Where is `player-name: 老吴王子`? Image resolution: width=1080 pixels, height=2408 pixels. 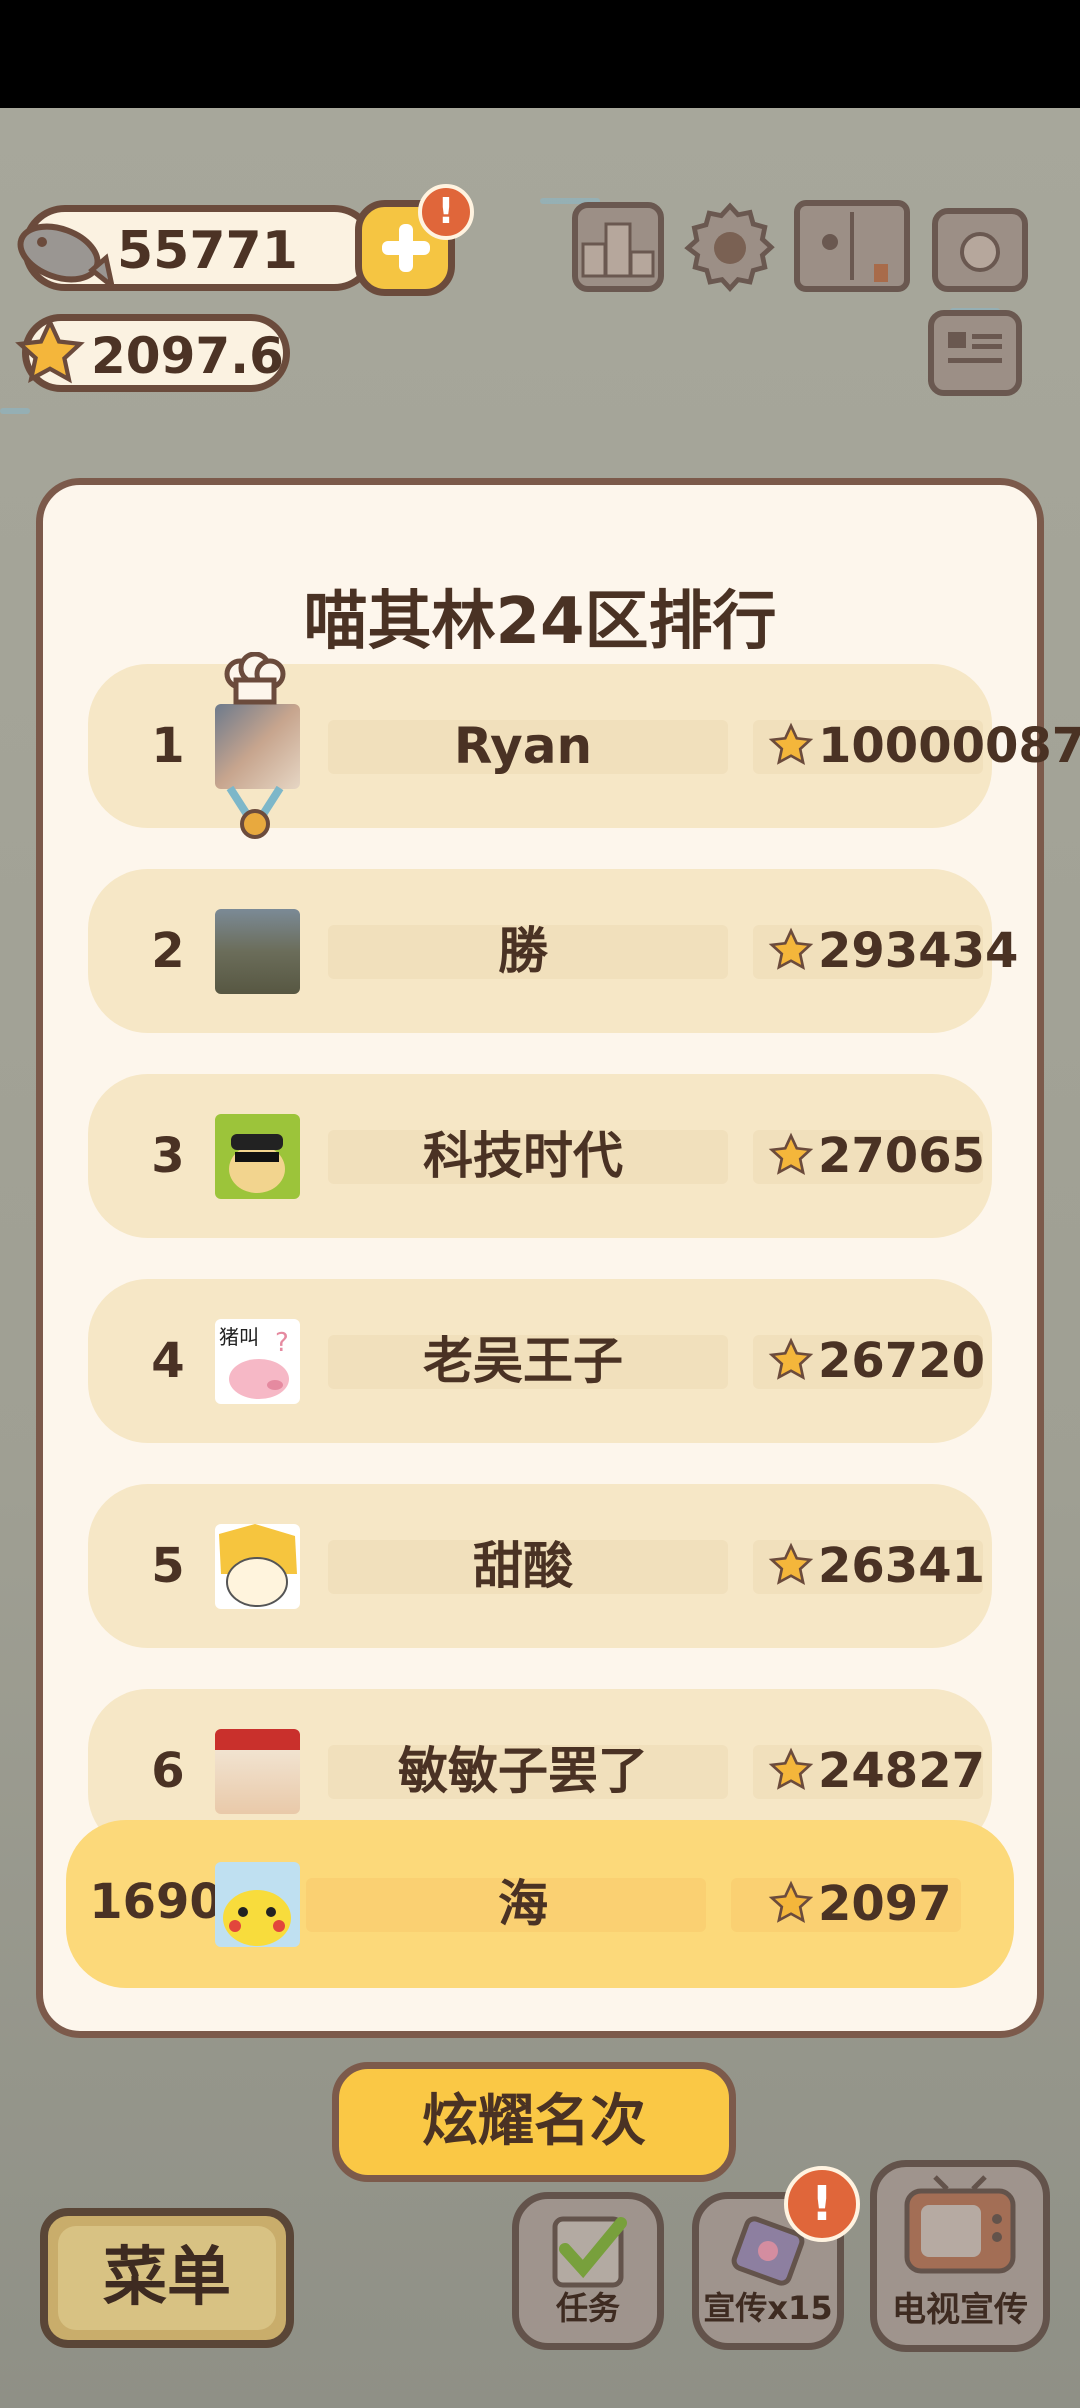
player-name: 老吴王子 is located at coordinates (523, 1361).